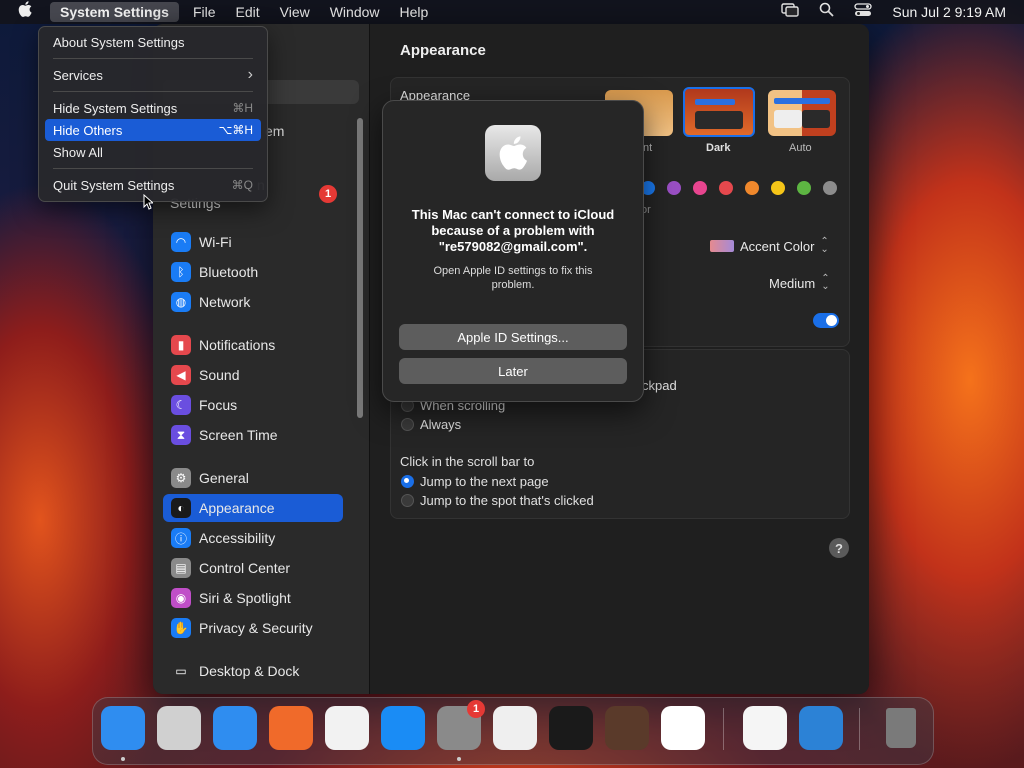  Describe the element at coordinates (153, 130) in the screenshot. I see `menu-hide-others: Hide Others ⌥⌘H` at that location.